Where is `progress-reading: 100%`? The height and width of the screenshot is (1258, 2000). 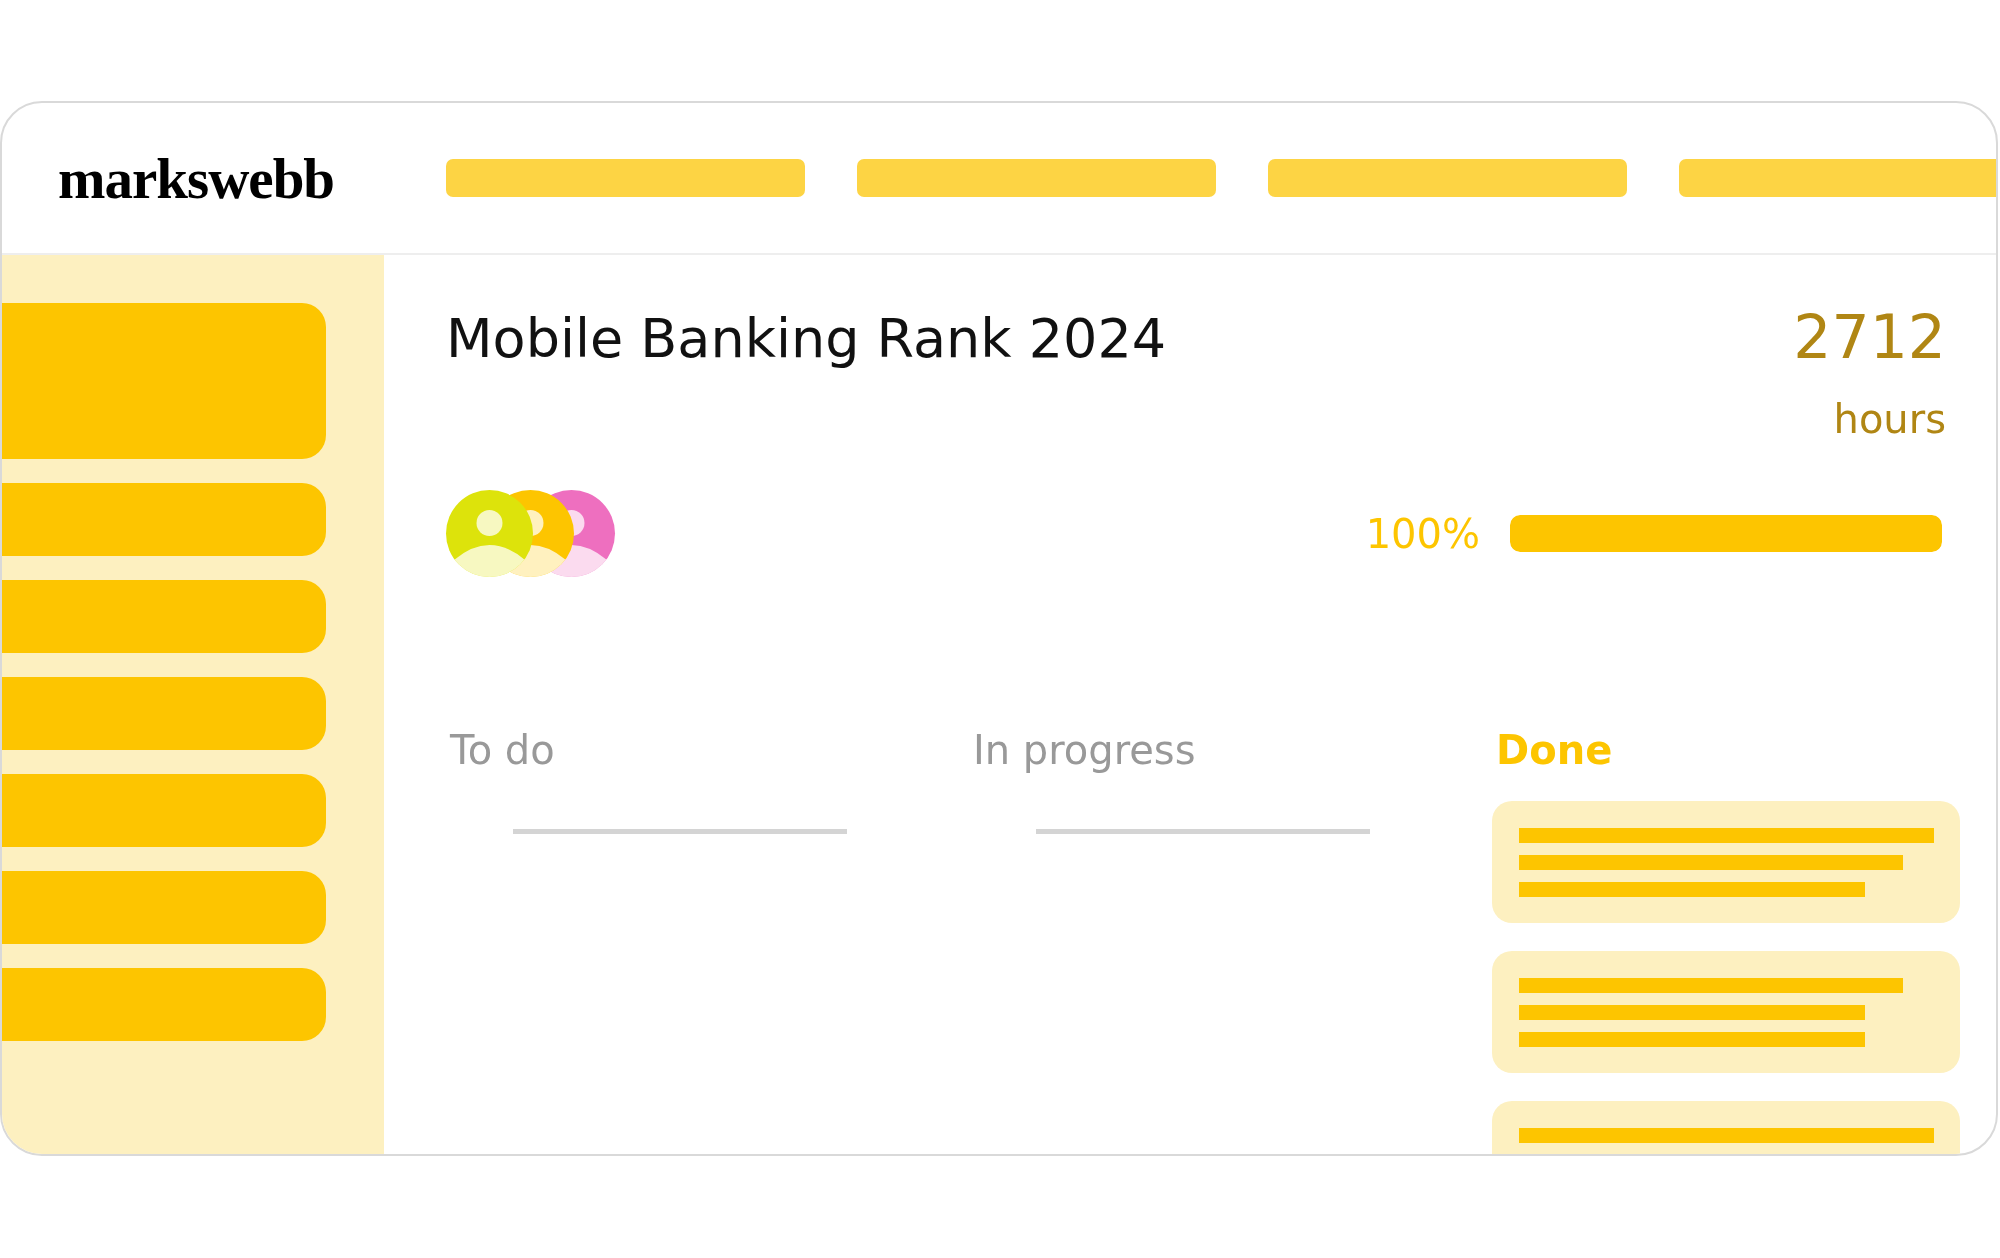
progress-reading: 100% is located at coordinates (1422, 533).